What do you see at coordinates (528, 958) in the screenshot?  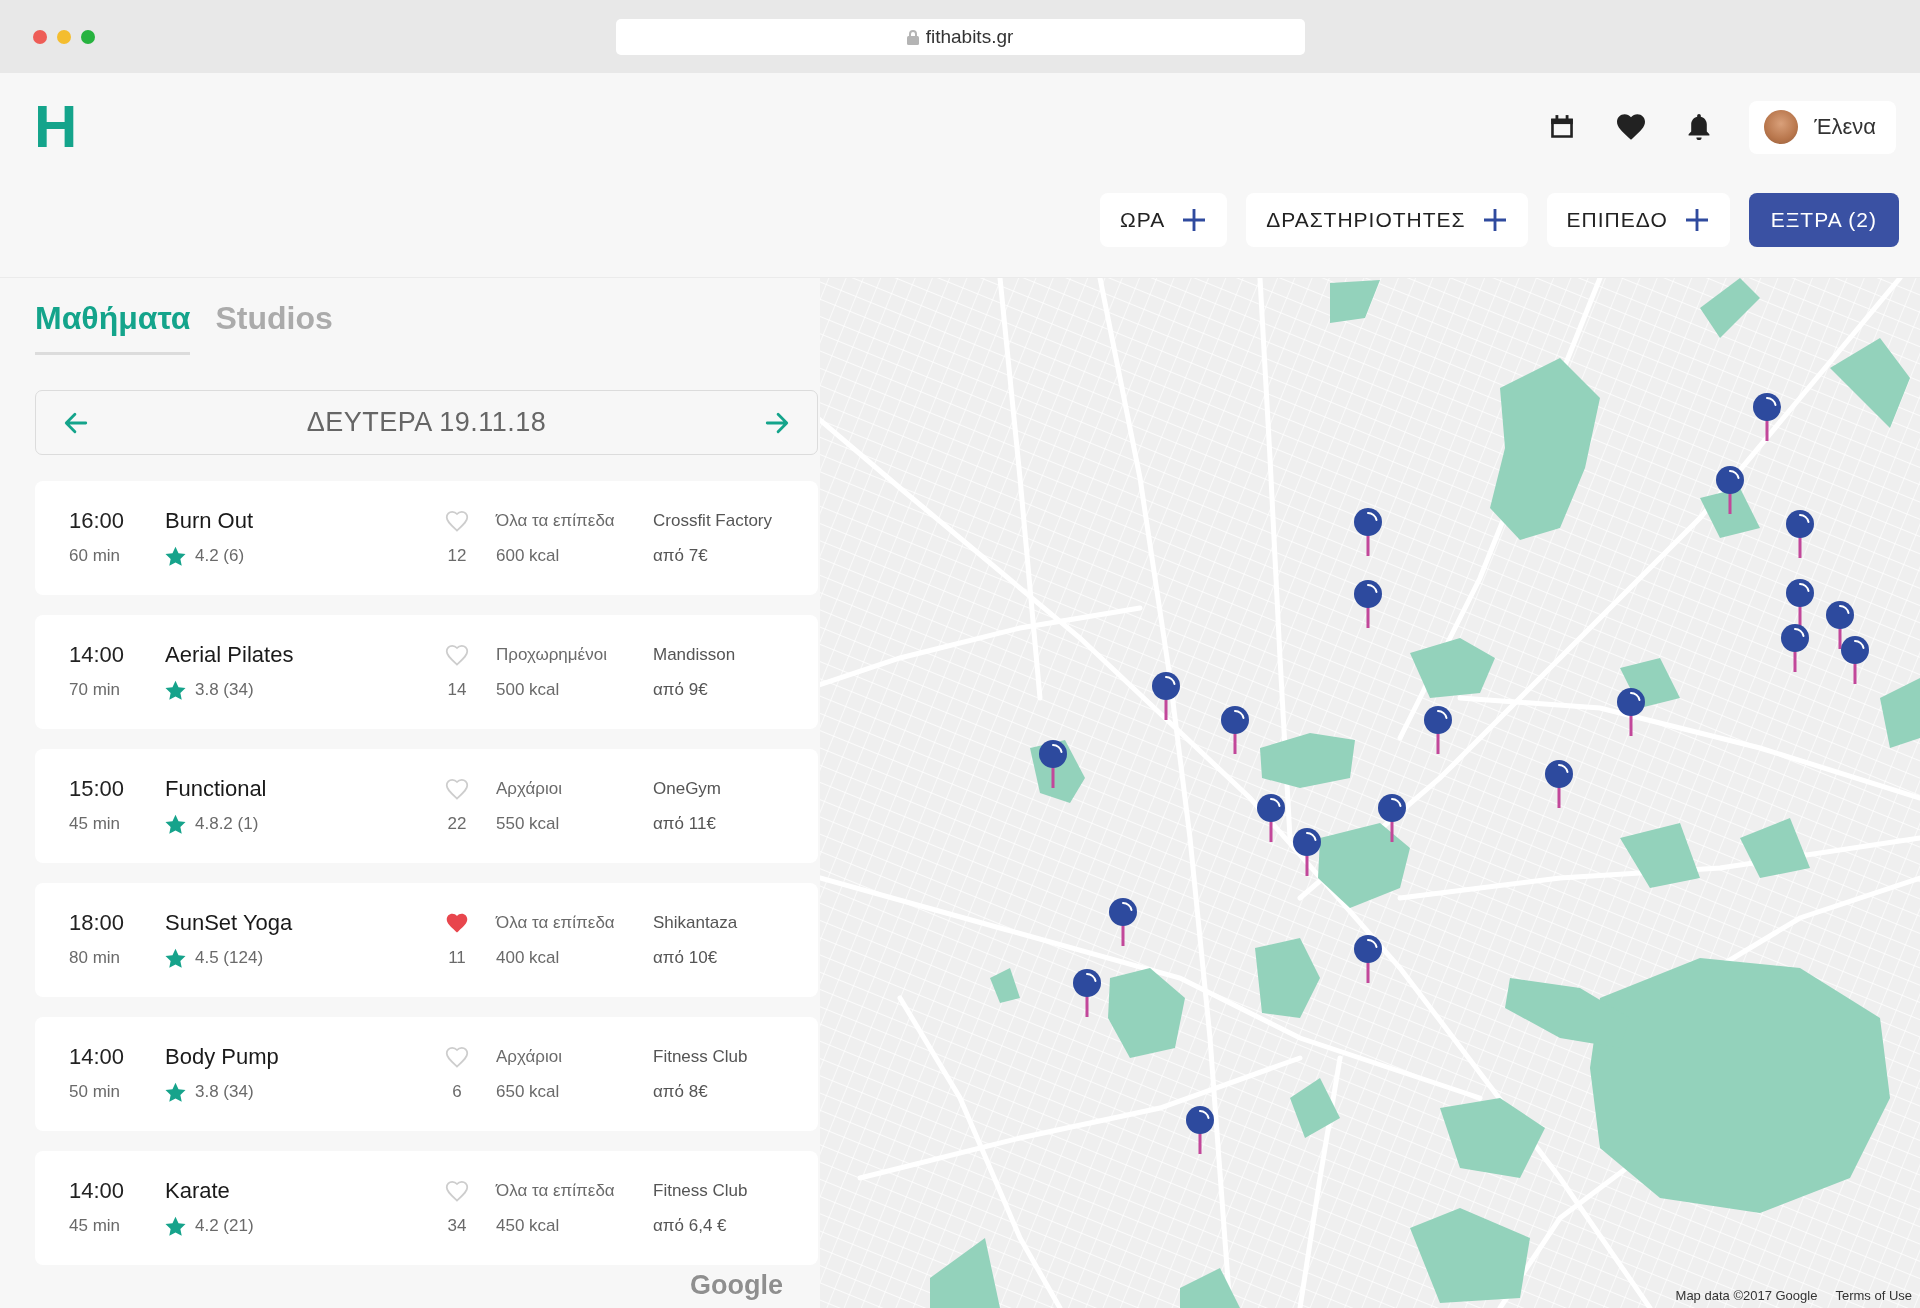 I see `calories-text: 400 kcal` at bounding box center [528, 958].